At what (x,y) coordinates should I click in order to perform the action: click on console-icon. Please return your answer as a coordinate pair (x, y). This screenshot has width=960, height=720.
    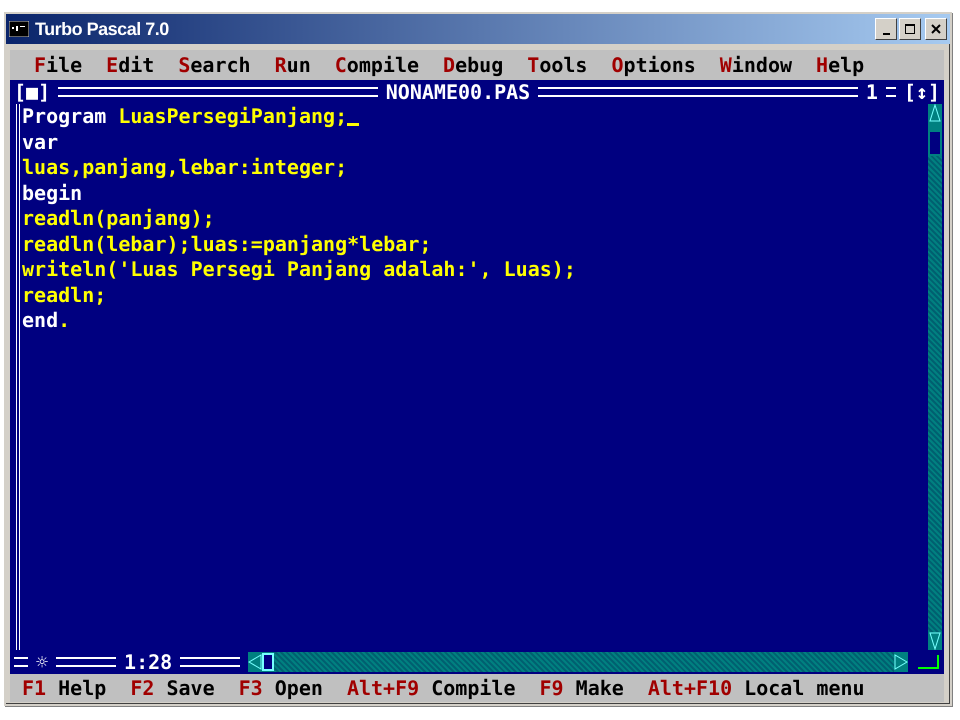
    Looking at the image, I should click on (19, 29).